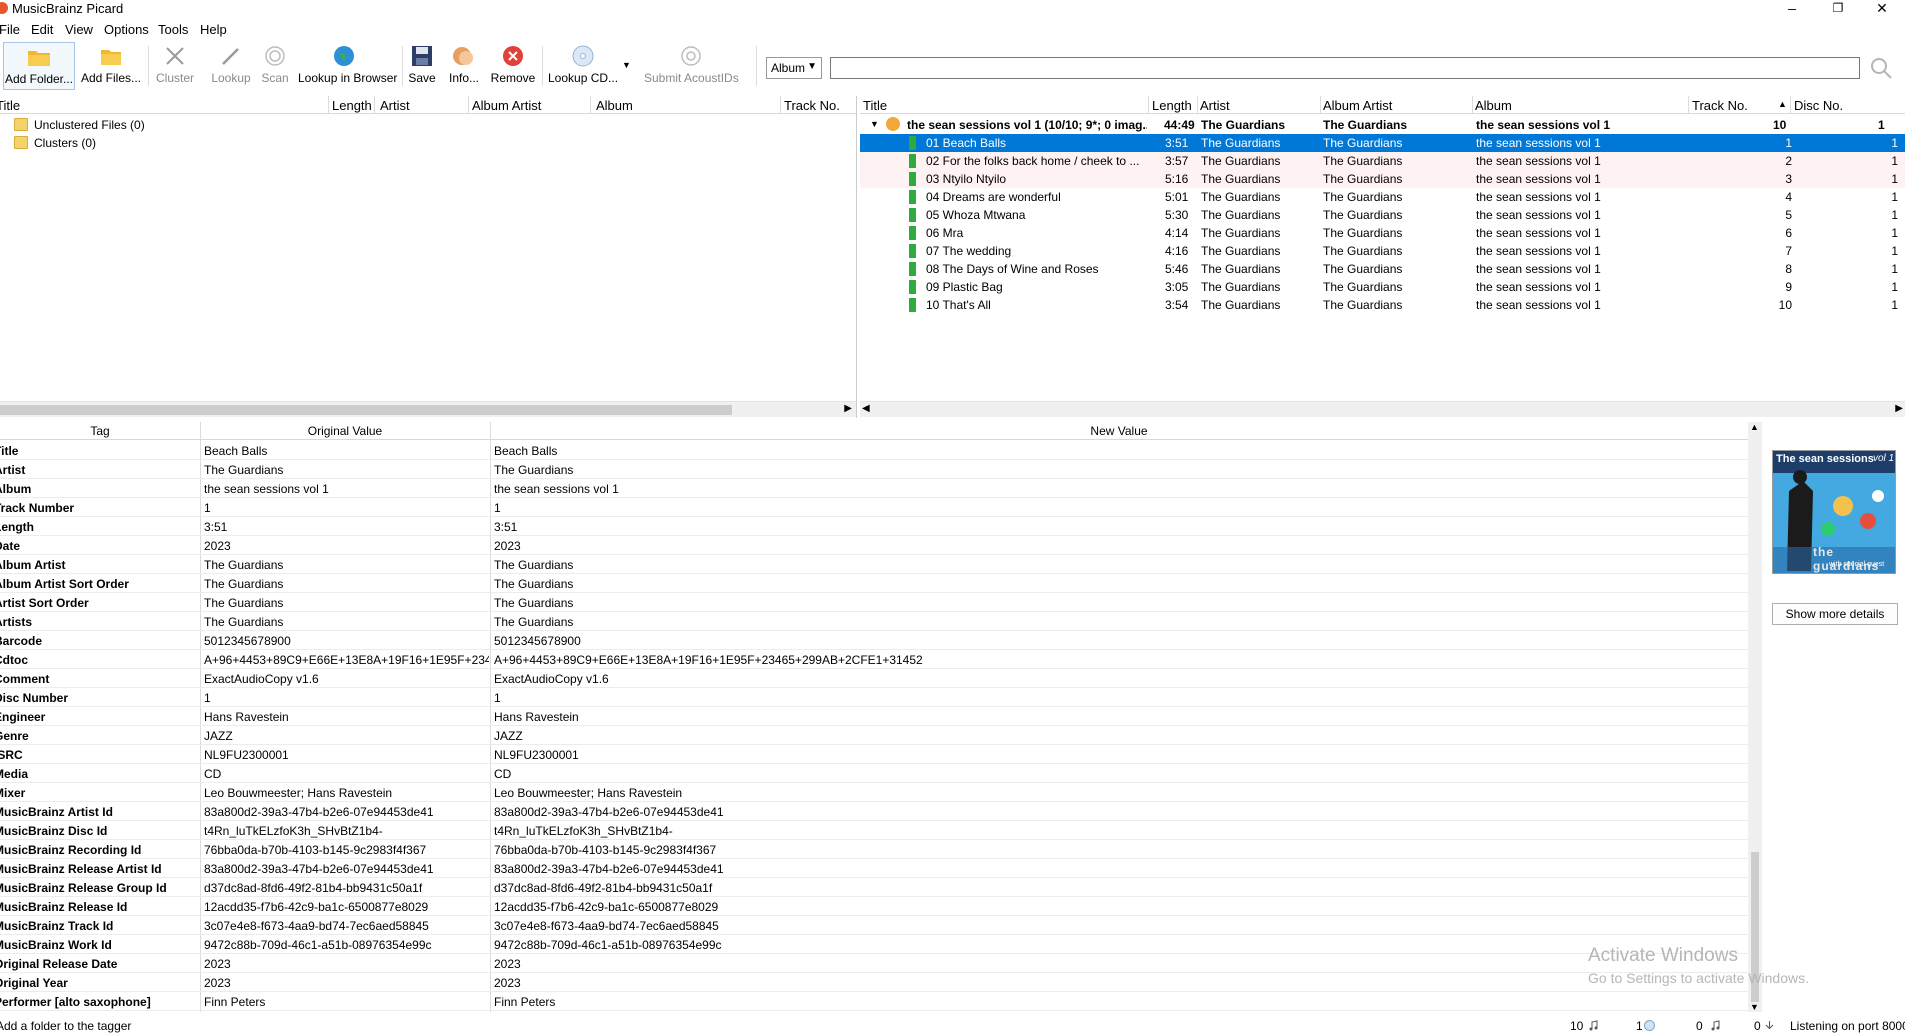  Describe the element at coordinates (874, 716) in the screenshot. I see `metadata-row: Engineer Hans Ravestein Hans Ravestein` at that location.